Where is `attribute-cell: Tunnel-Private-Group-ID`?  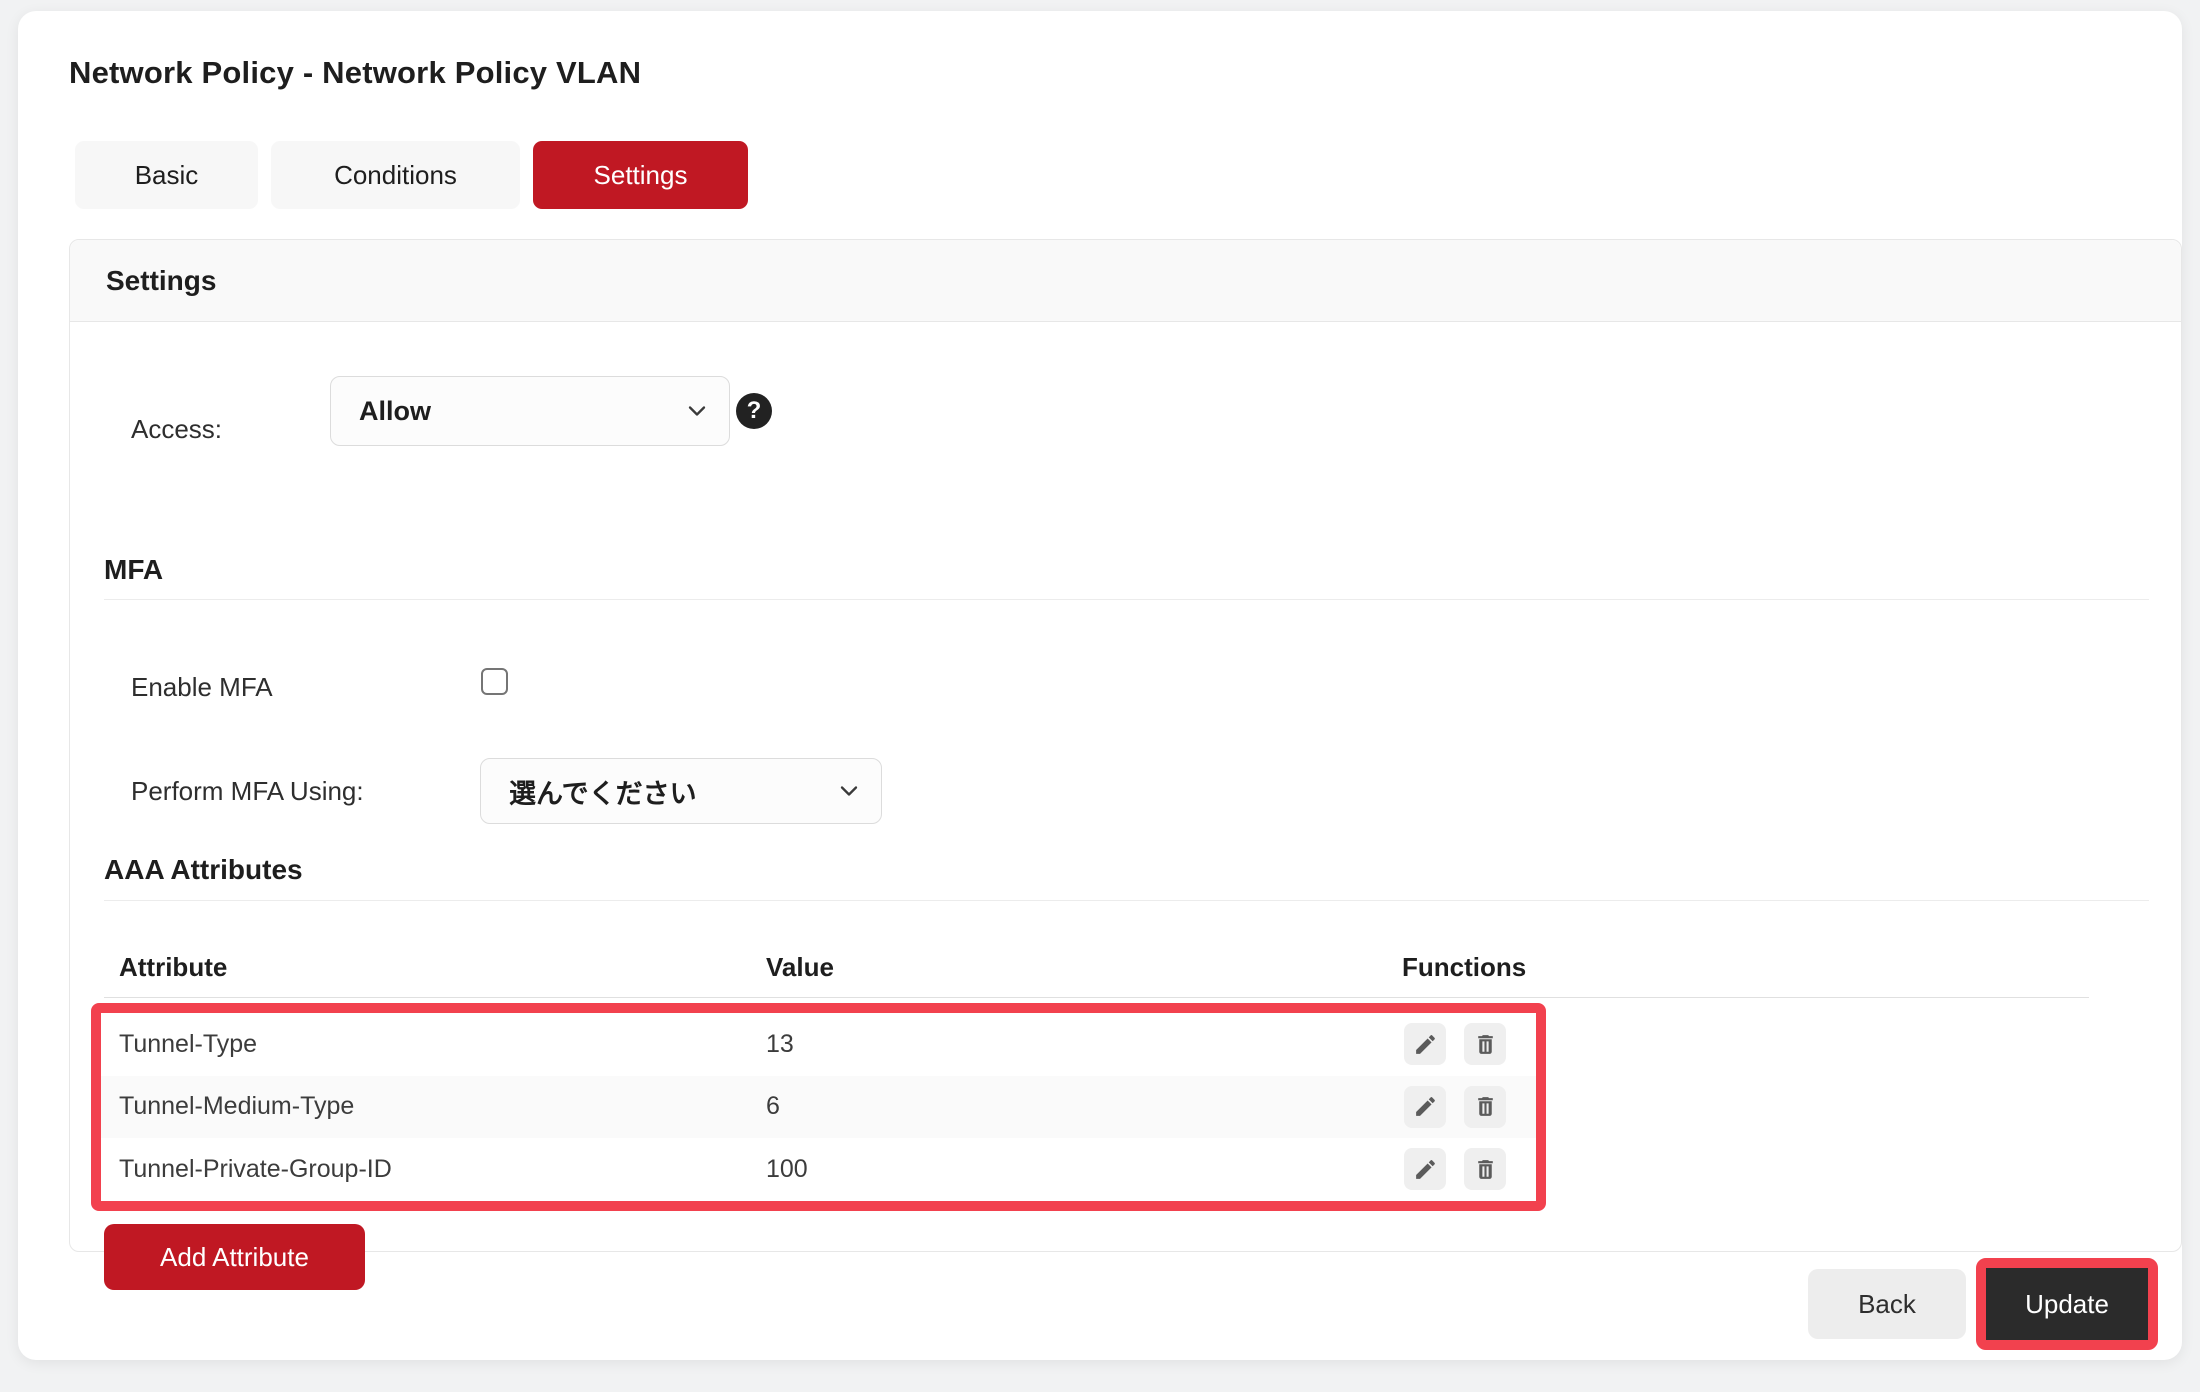 attribute-cell: Tunnel-Private-Group-ID is located at coordinates (255, 1168).